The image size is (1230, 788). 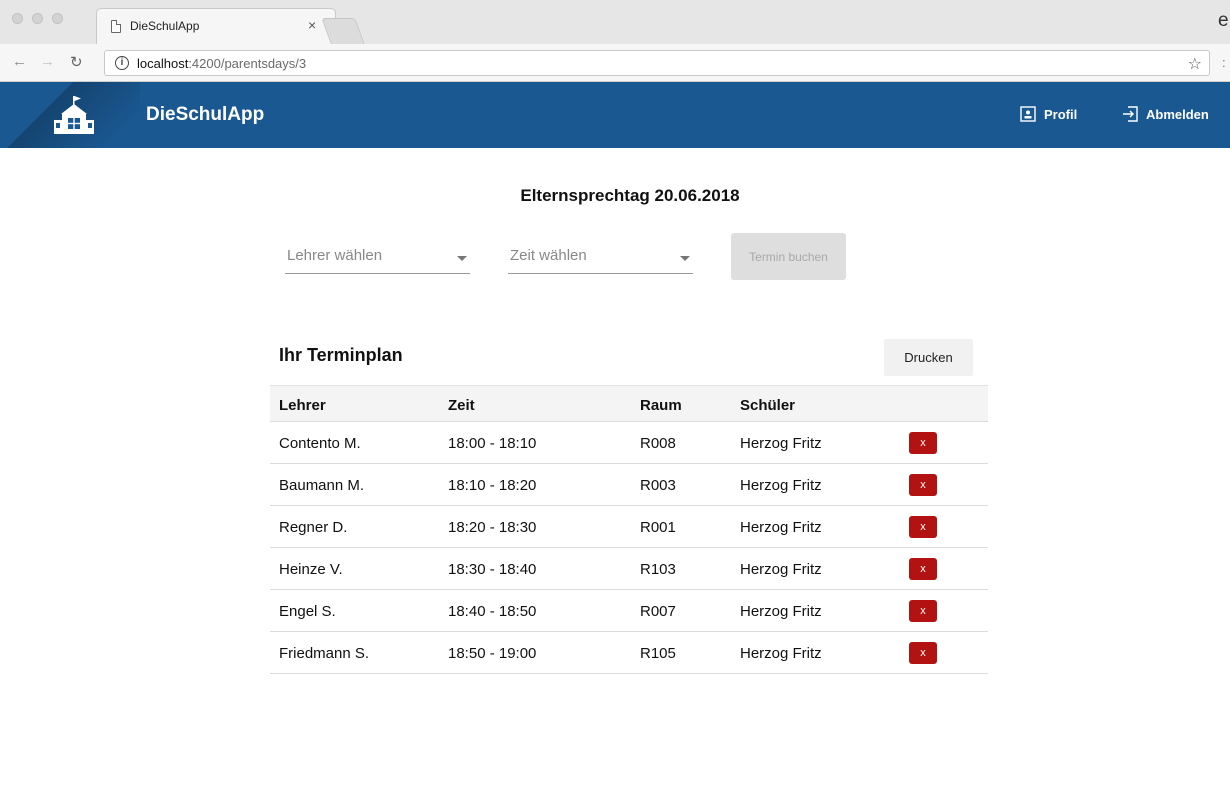 I want to click on browser-menu-icon: :, so click(x=1224, y=62).